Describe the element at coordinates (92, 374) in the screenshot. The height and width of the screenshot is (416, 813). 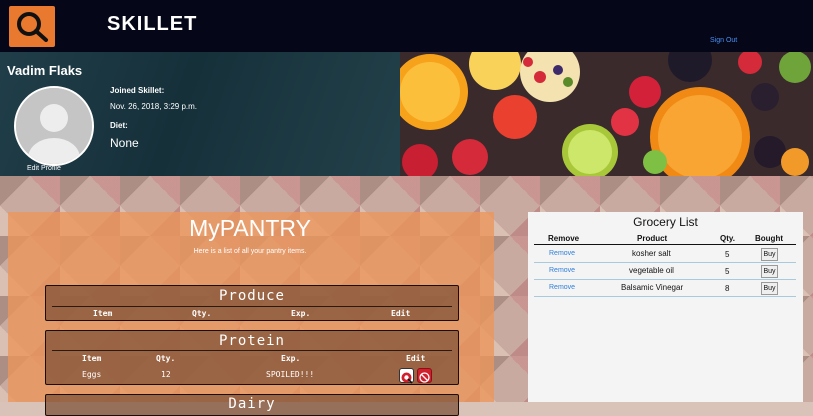
I see `pantry-item-name: Eggs` at that location.